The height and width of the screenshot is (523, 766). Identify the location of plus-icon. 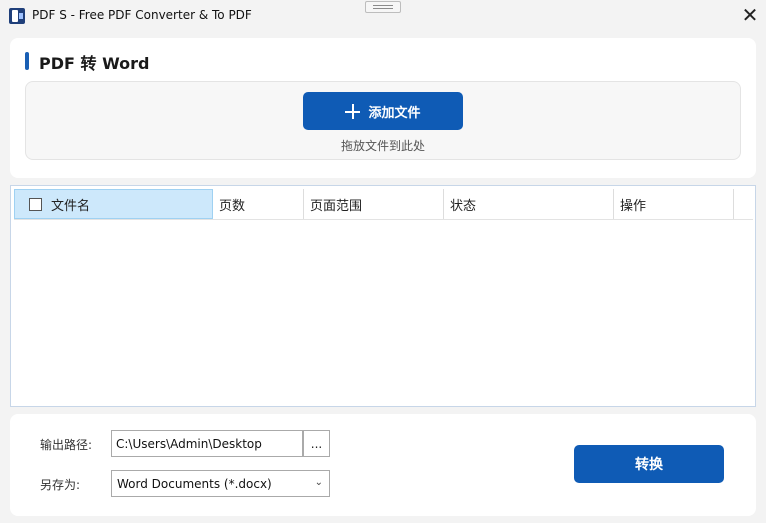
(353, 111).